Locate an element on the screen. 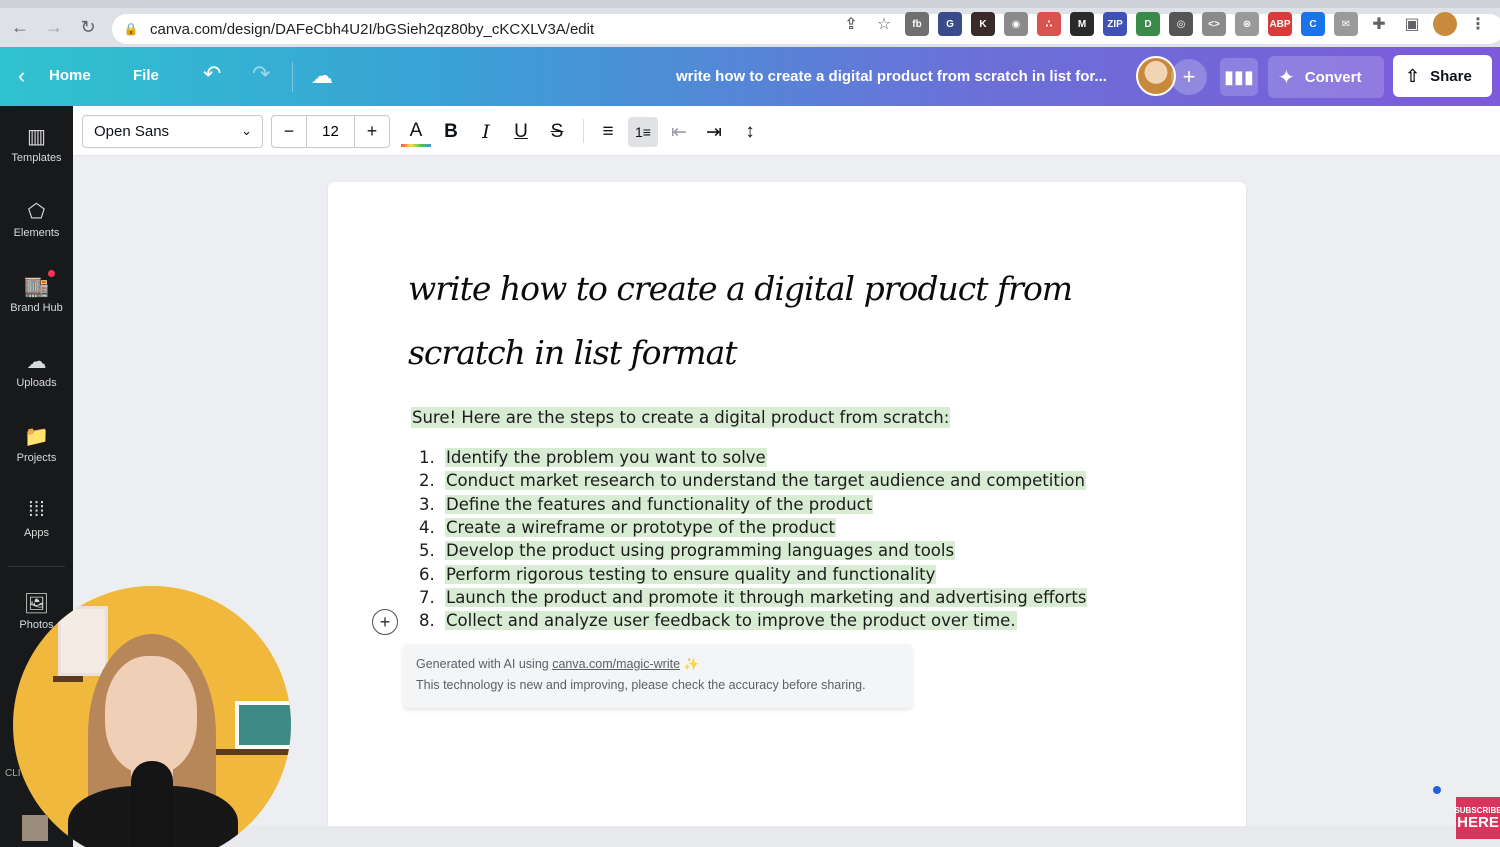  undo-icon: ↶ is located at coordinates (212, 74).